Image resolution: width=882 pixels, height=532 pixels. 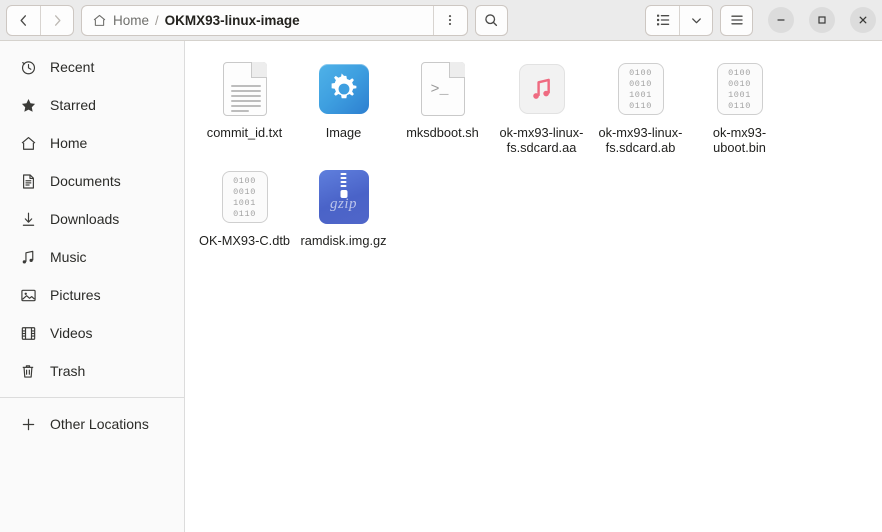 I want to click on file-name-label: ok-mx93-uboot.bin, so click(x=739, y=140).